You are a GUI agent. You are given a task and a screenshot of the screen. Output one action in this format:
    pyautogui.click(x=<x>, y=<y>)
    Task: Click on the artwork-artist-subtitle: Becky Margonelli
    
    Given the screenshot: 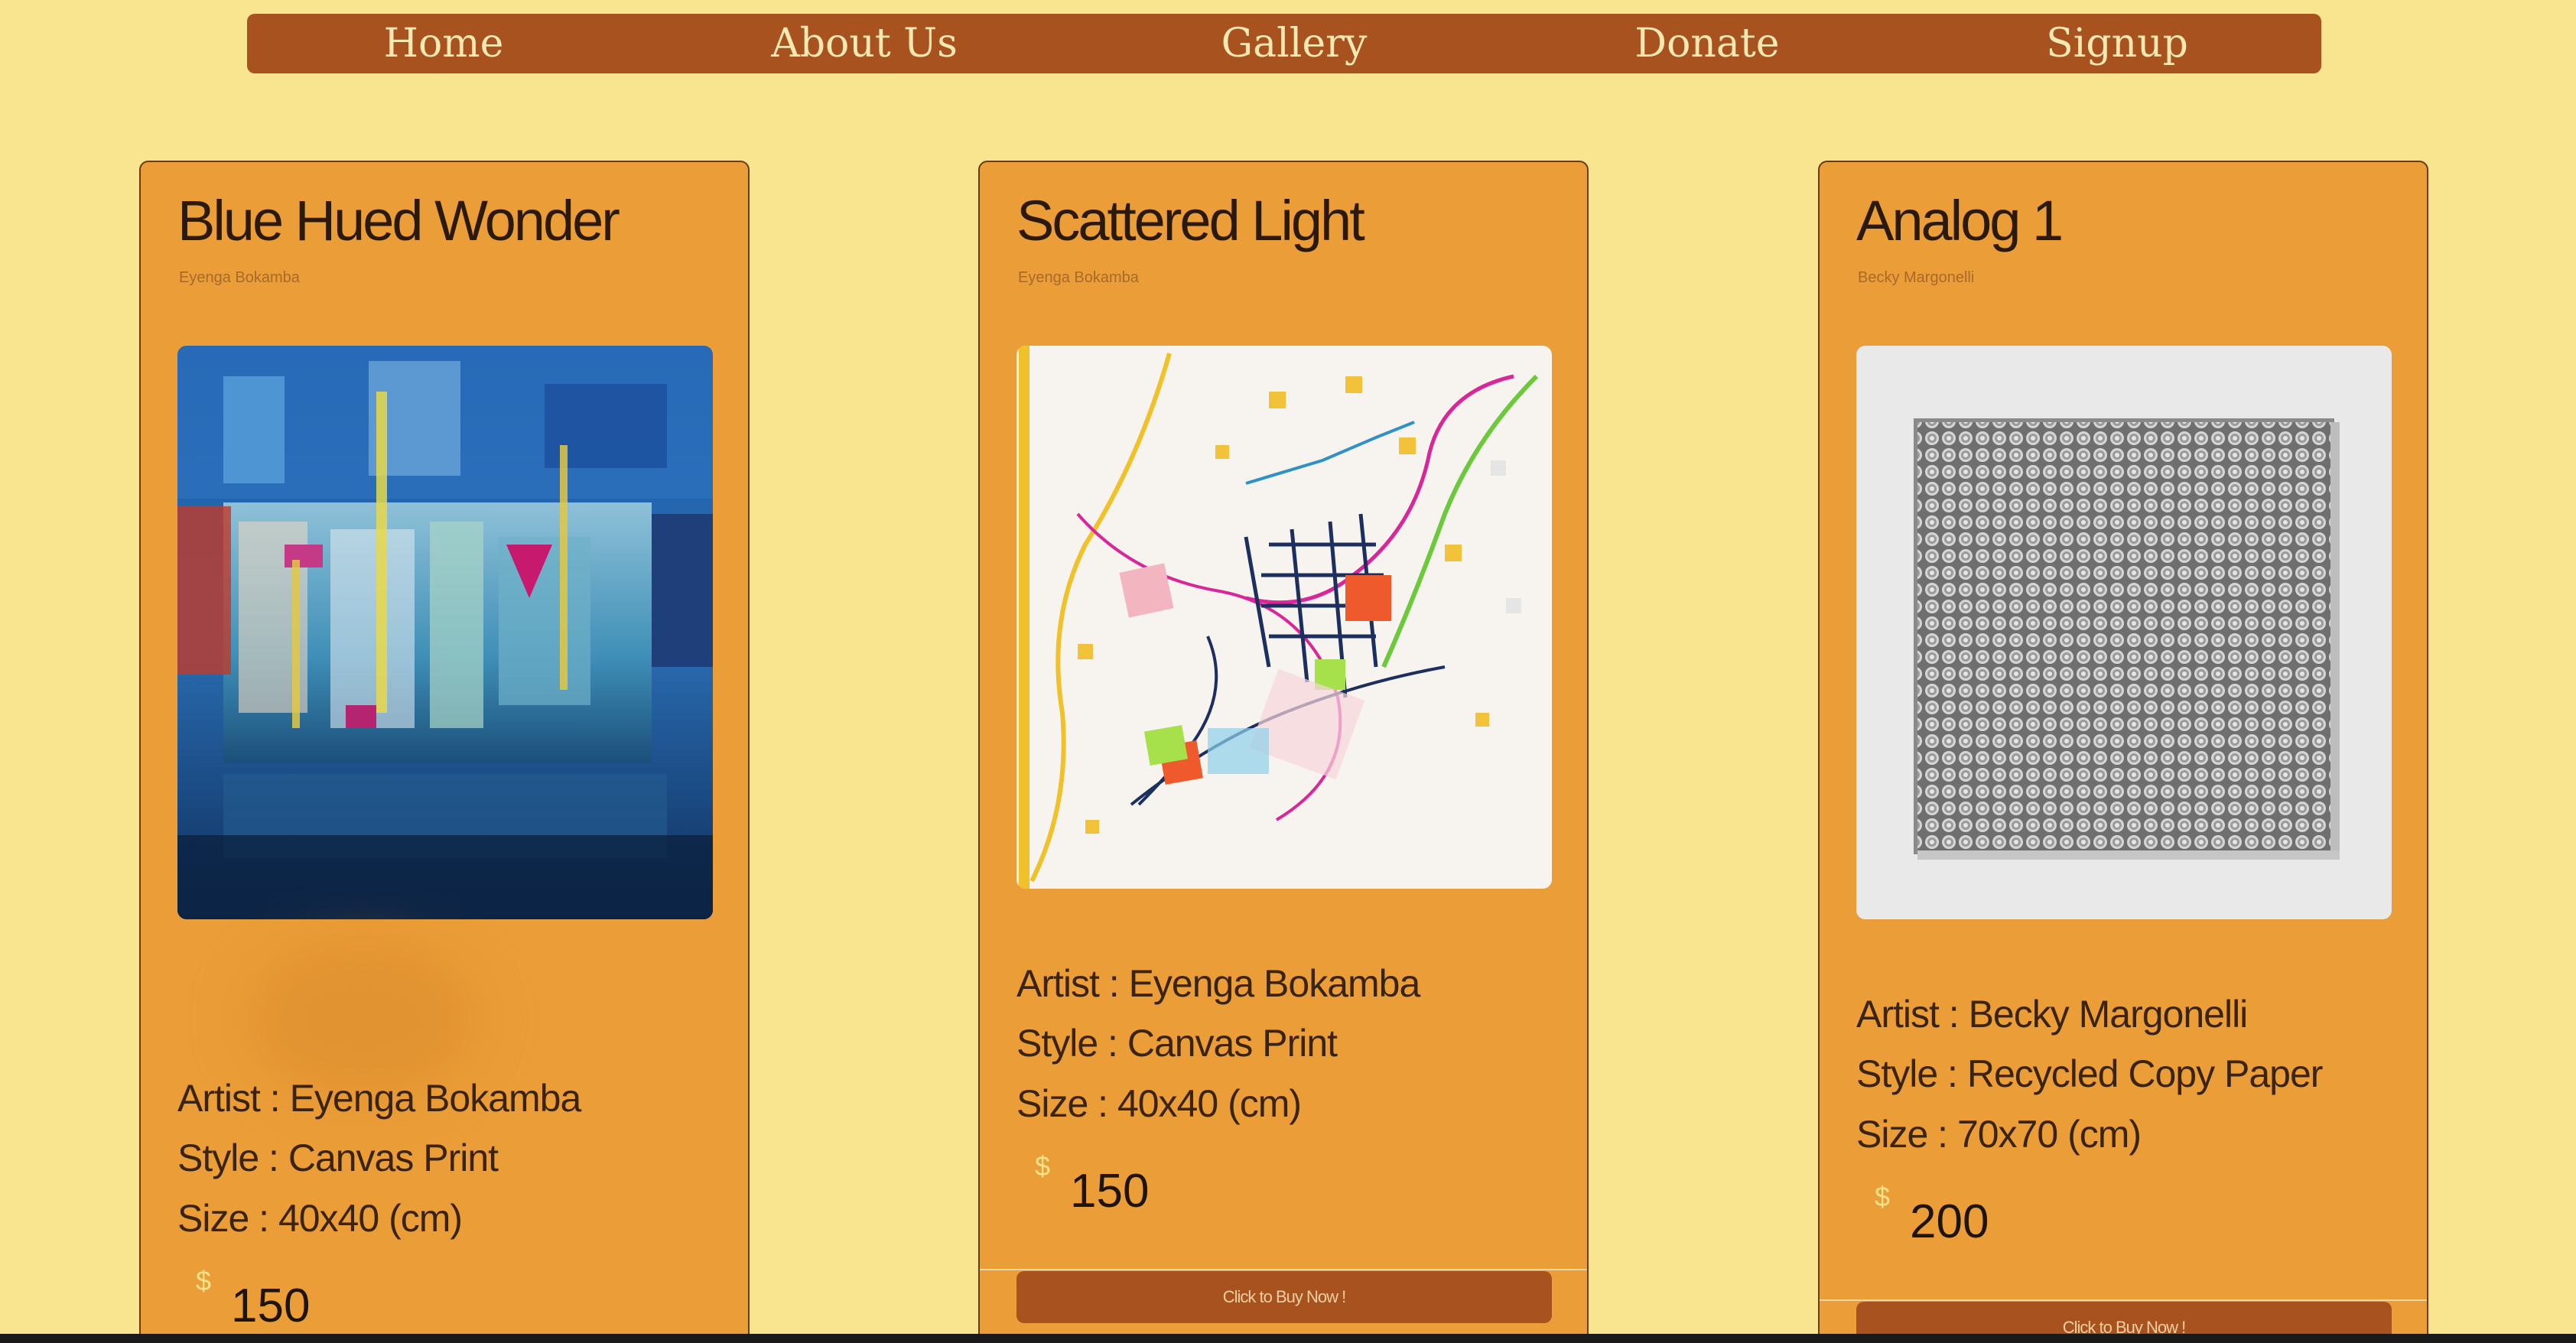 What is the action you would take?
    pyautogui.click(x=1916, y=277)
    